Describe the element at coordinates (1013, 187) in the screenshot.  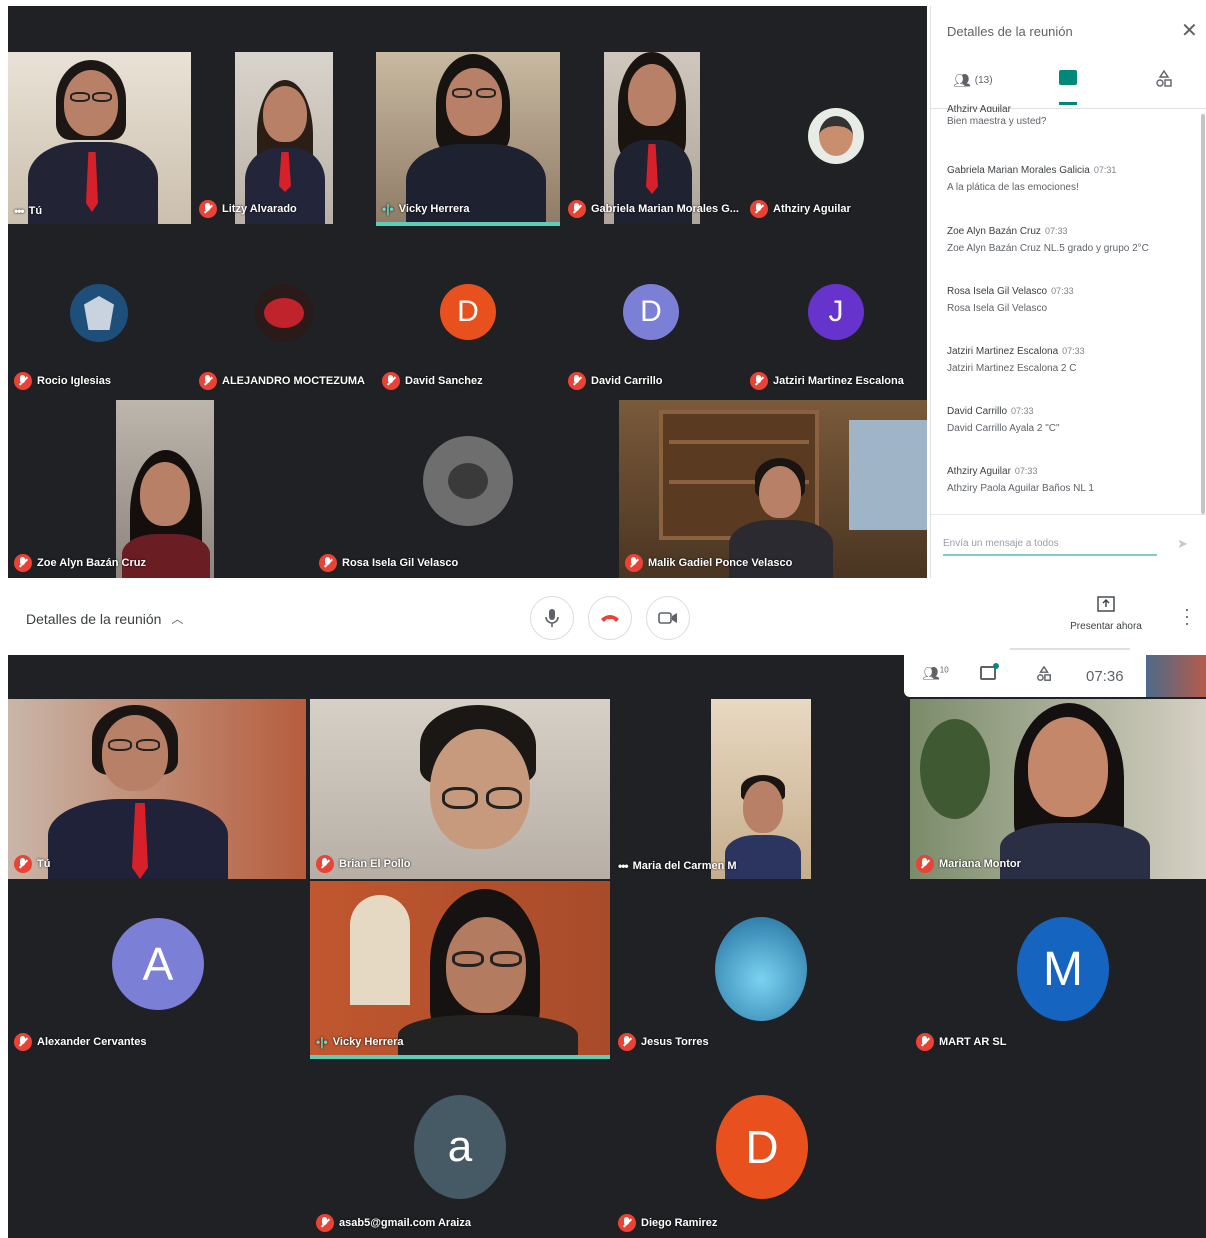
I see `chat-text: A la plática de las emociones!` at that location.